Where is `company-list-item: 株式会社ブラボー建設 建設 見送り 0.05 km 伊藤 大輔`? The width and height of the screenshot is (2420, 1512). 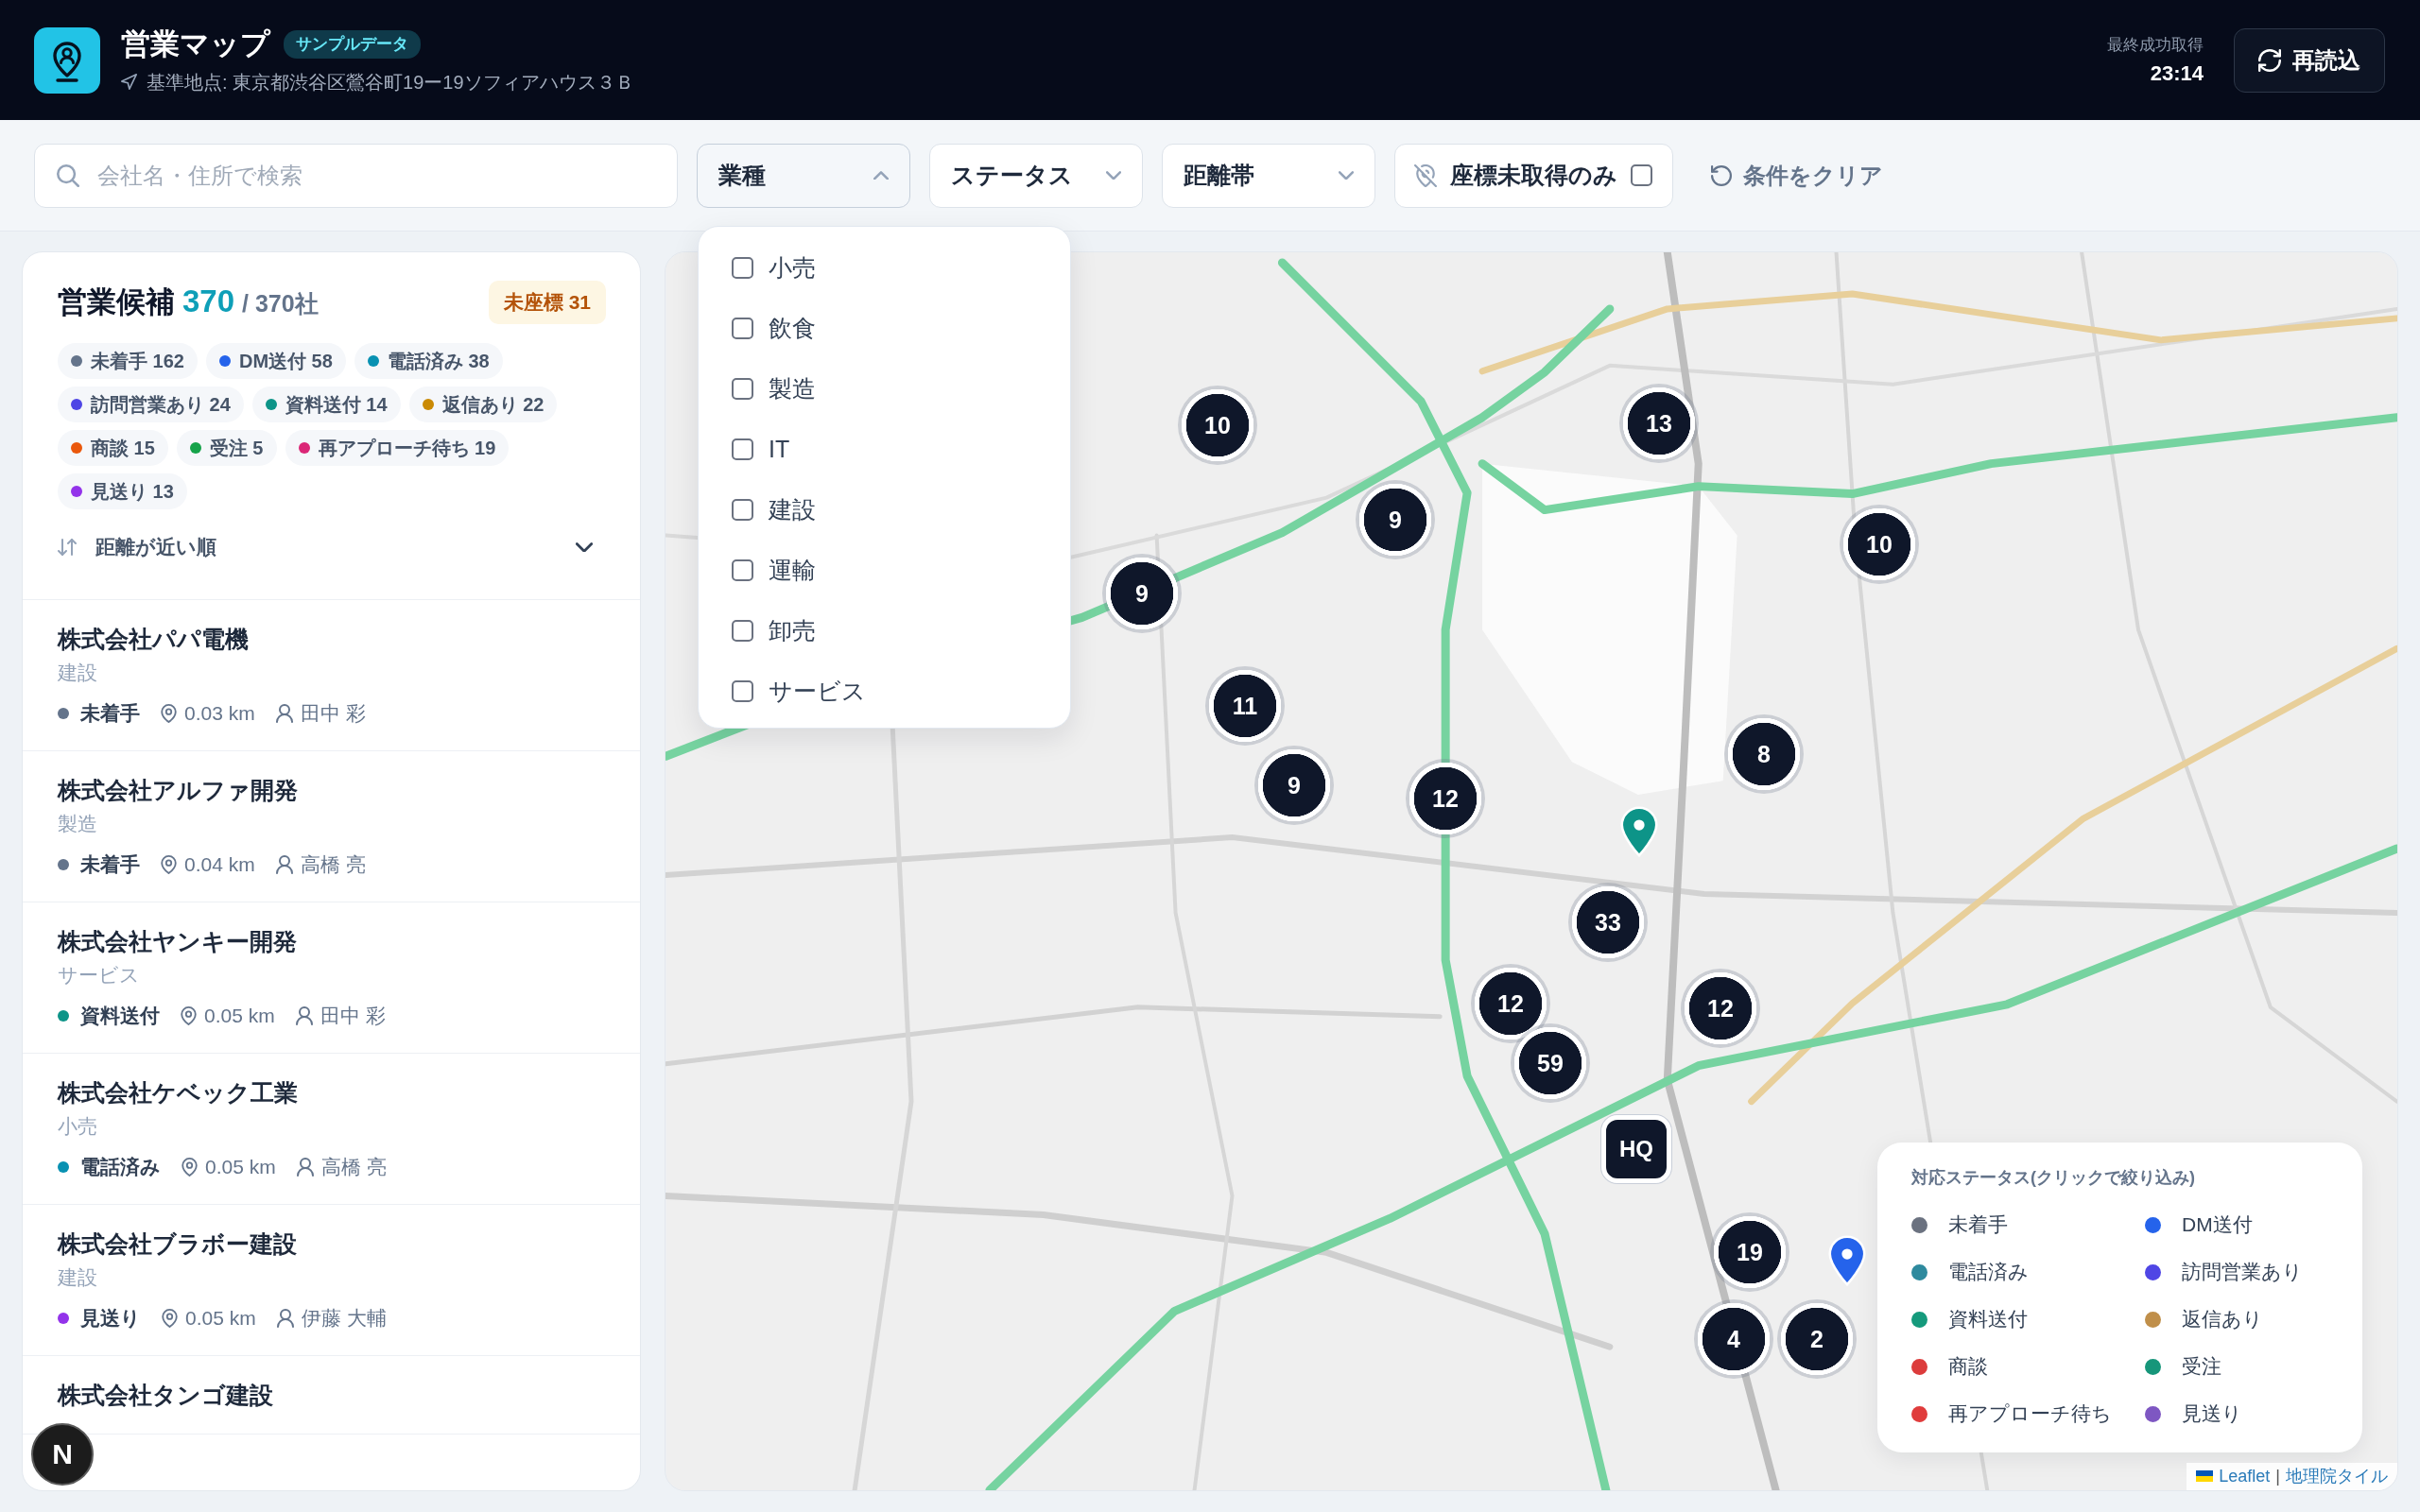 company-list-item: 株式会社ブラボー建設 建設 見送り 0.05 km 伊藤 大輔 is located at coordinates (331, 1280).